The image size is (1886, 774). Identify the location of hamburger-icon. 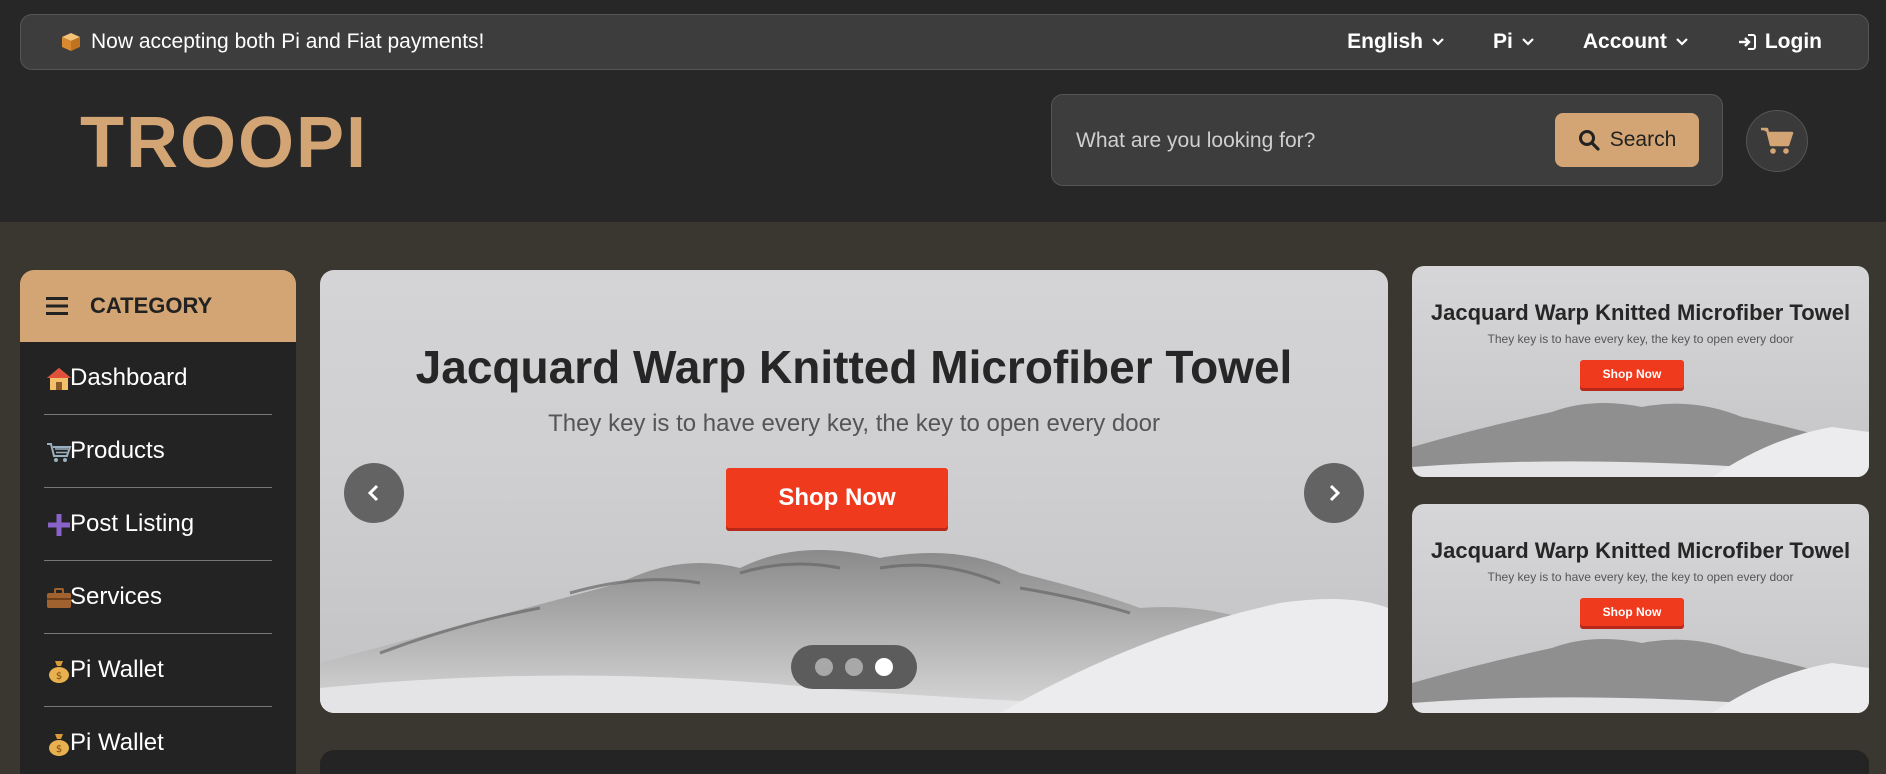
(57, 306).